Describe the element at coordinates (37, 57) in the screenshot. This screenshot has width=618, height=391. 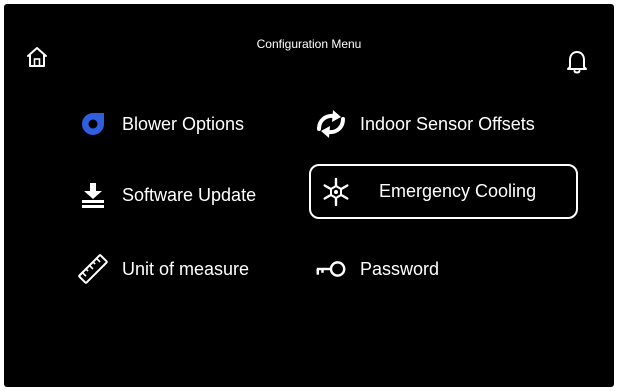
I see `home-icon` at that location.